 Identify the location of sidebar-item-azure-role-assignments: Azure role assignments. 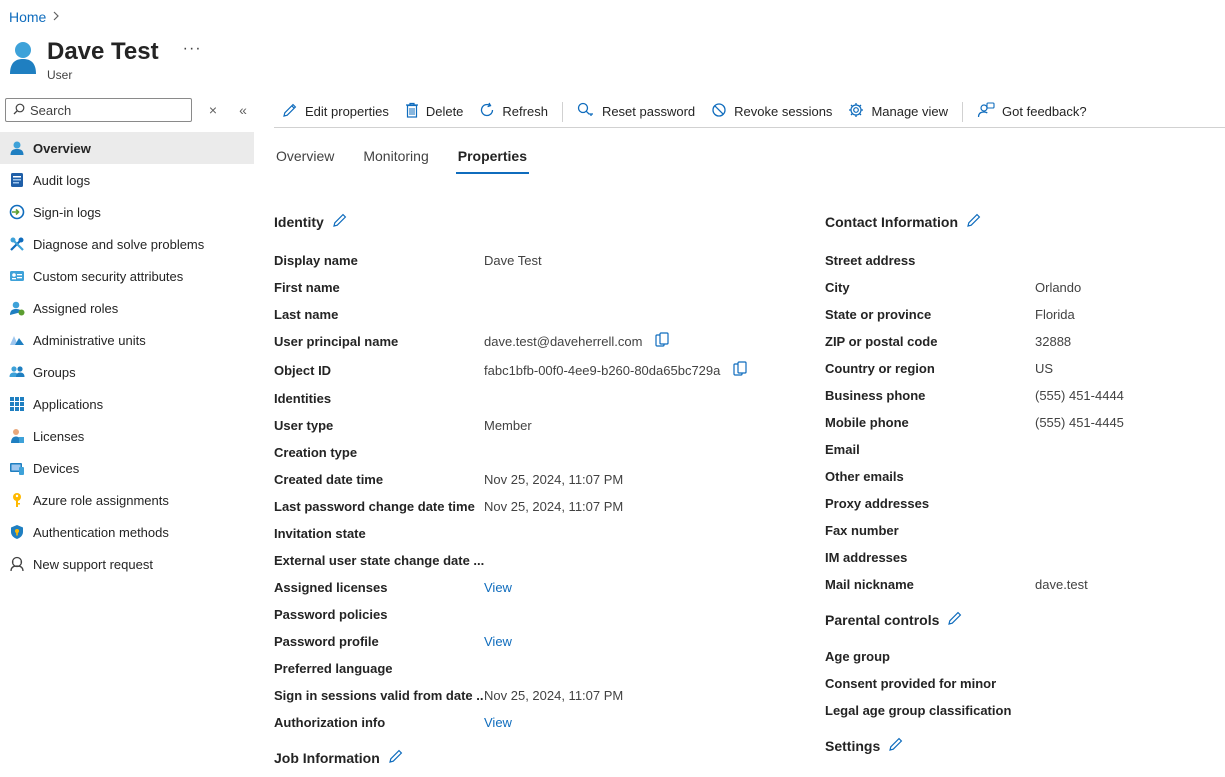
(127, 500).